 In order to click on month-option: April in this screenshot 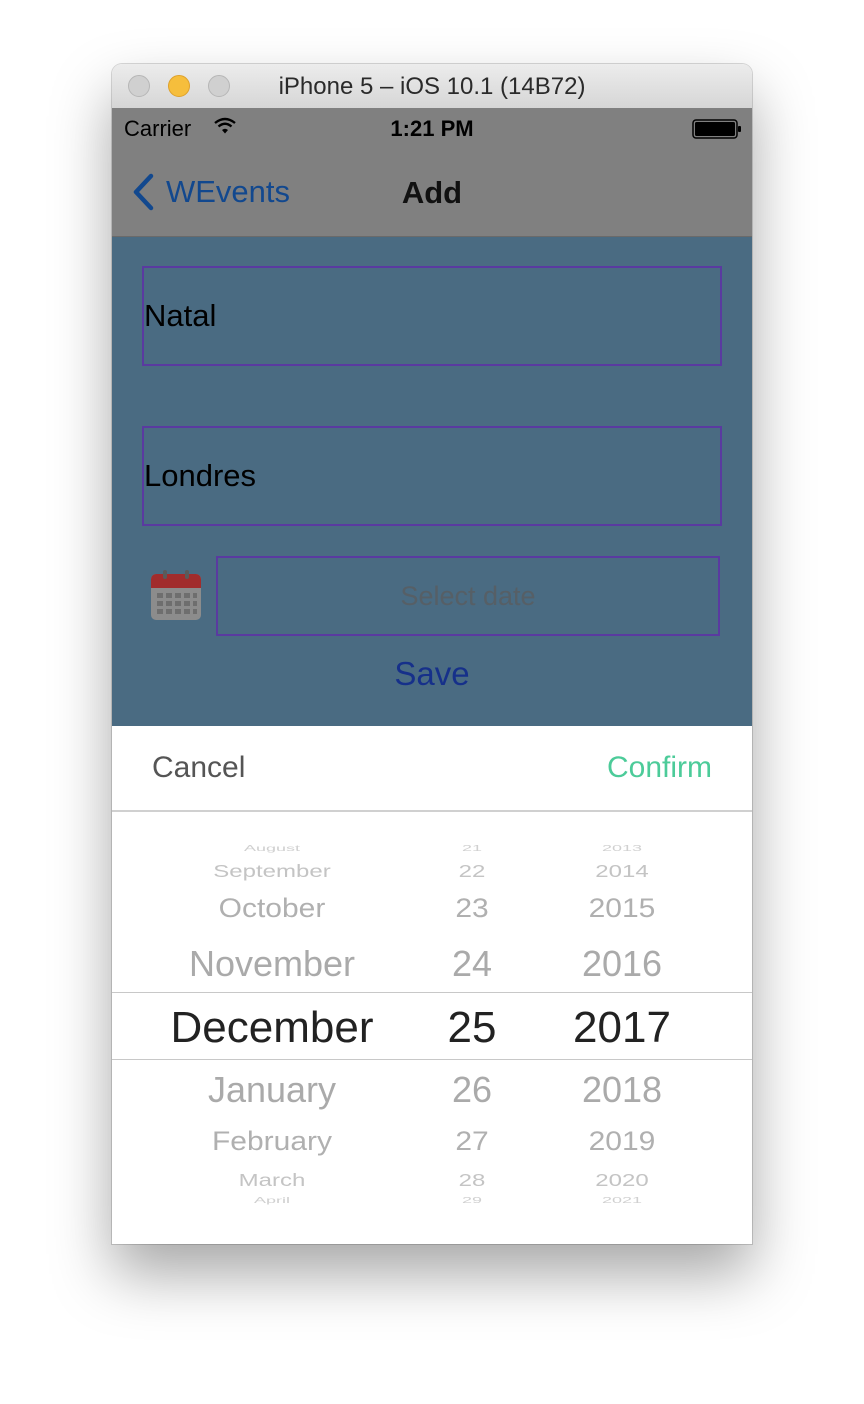, I will do `click(272, 1200)`.